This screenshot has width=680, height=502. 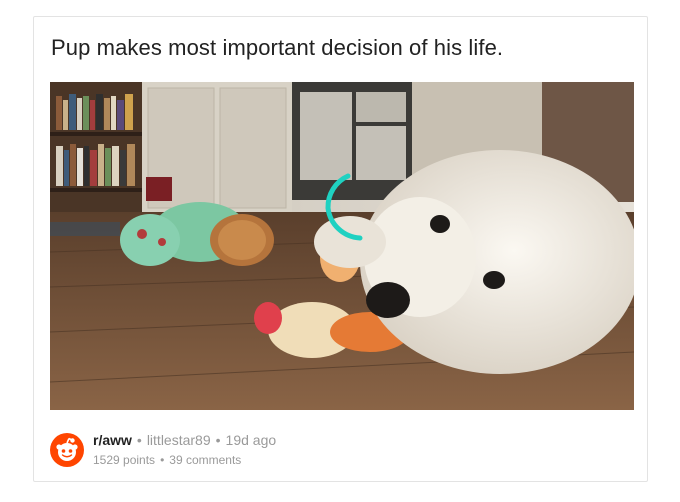 What do you see at coordinates (167, 460) in the screenshot?
I see `post-stats-line: 1529 points • 39 comments` at bounding box center [167, 460].